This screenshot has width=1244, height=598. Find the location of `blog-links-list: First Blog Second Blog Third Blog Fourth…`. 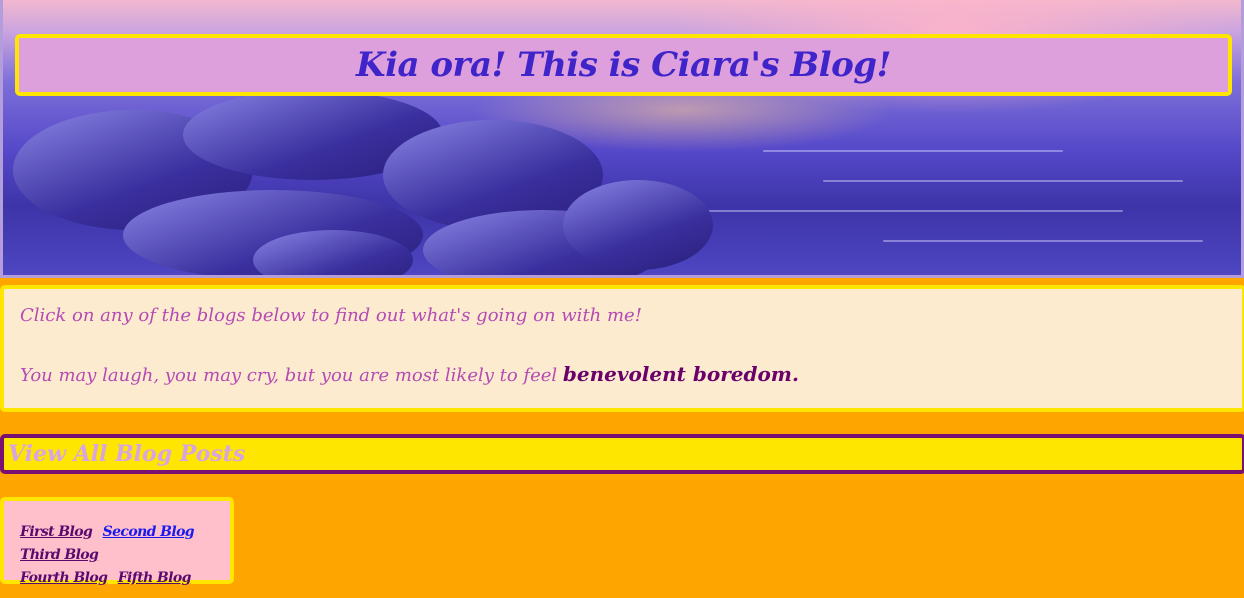

blog-links-list: First Blog Second Blog Third Blog Fourth… is located at coordinates (117, 555).